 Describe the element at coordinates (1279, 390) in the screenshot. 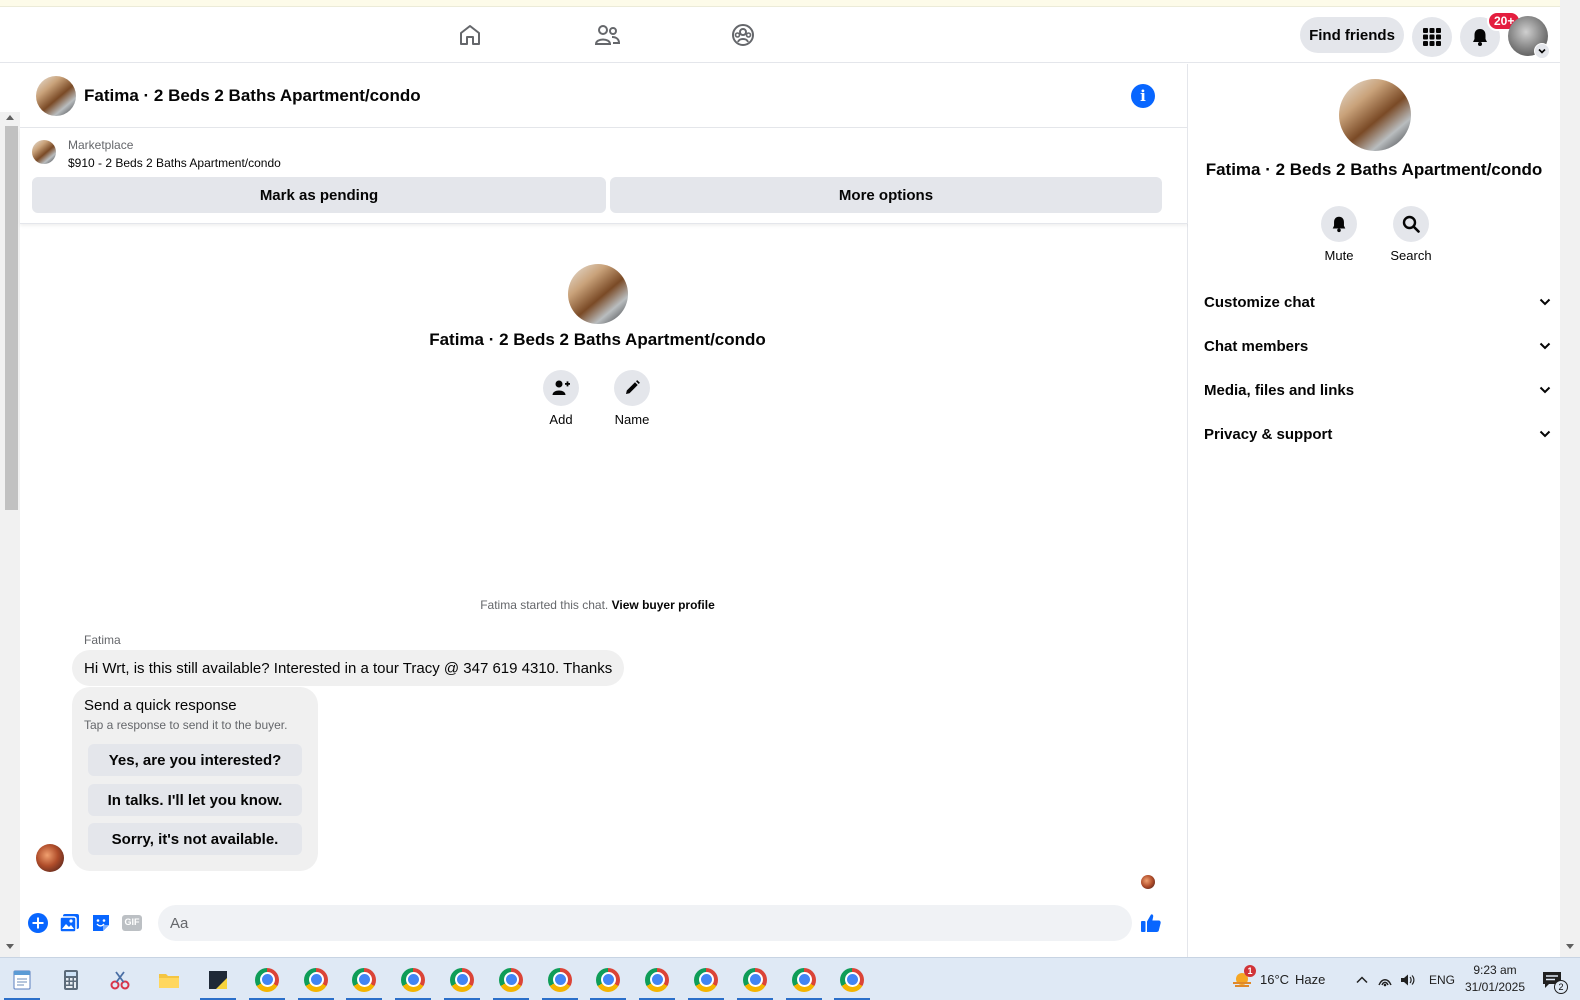

I see `section-label: Media, files and links` at that location.